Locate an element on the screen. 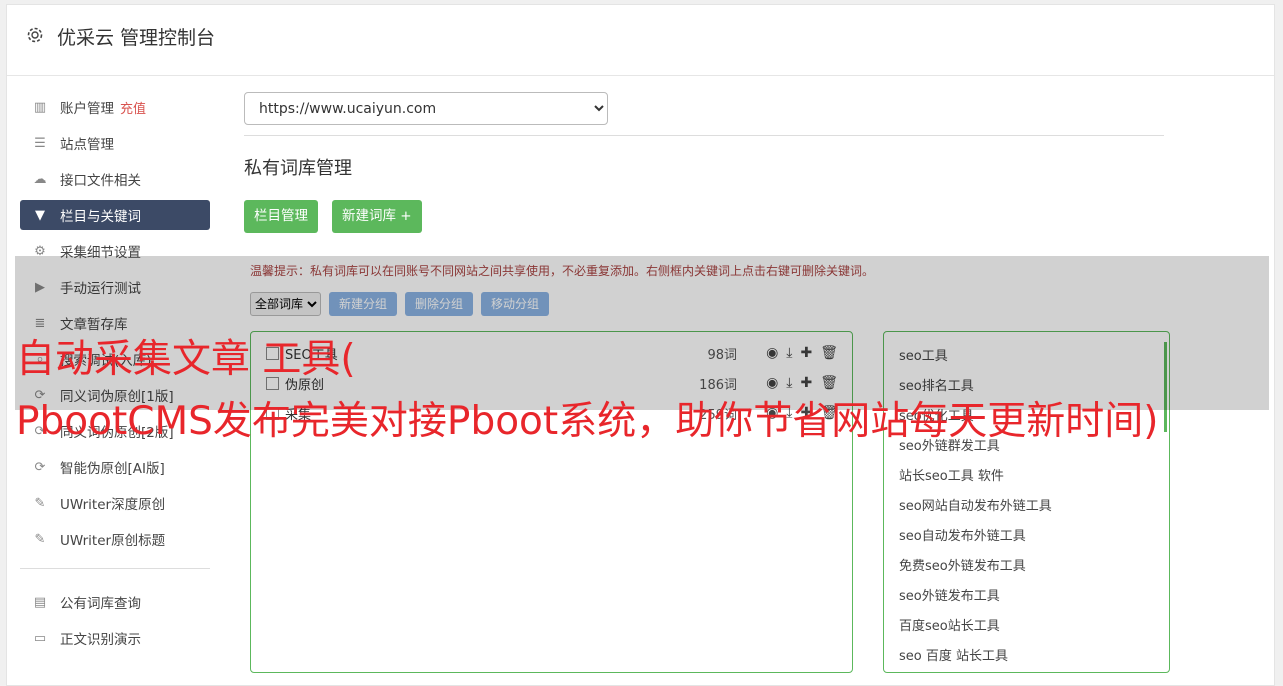 The height and width of the screenshot is (686, 1283). monitor-icon: ▭ is located at coordinates (40, 638).